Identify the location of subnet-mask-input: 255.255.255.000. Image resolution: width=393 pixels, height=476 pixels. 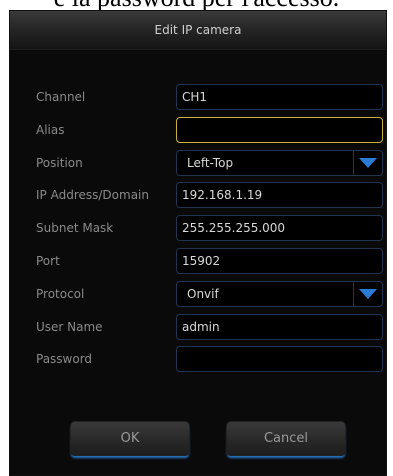
(279, 228).